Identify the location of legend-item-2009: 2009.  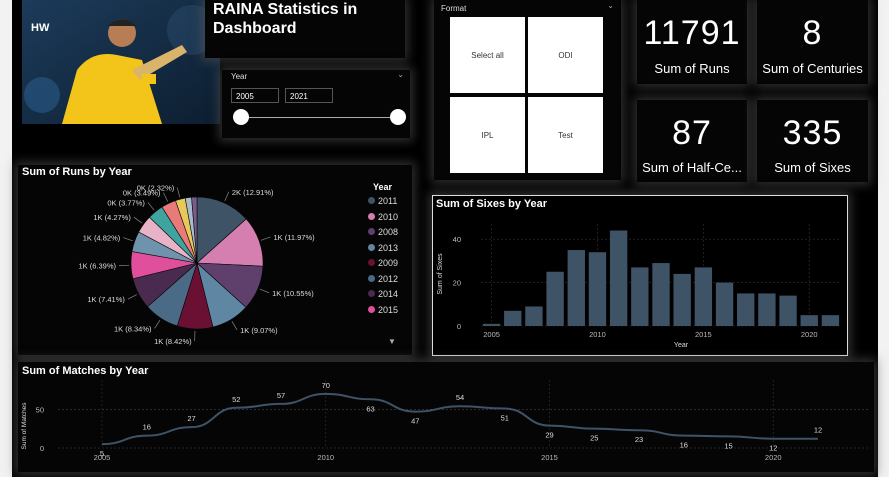
(383, 263).